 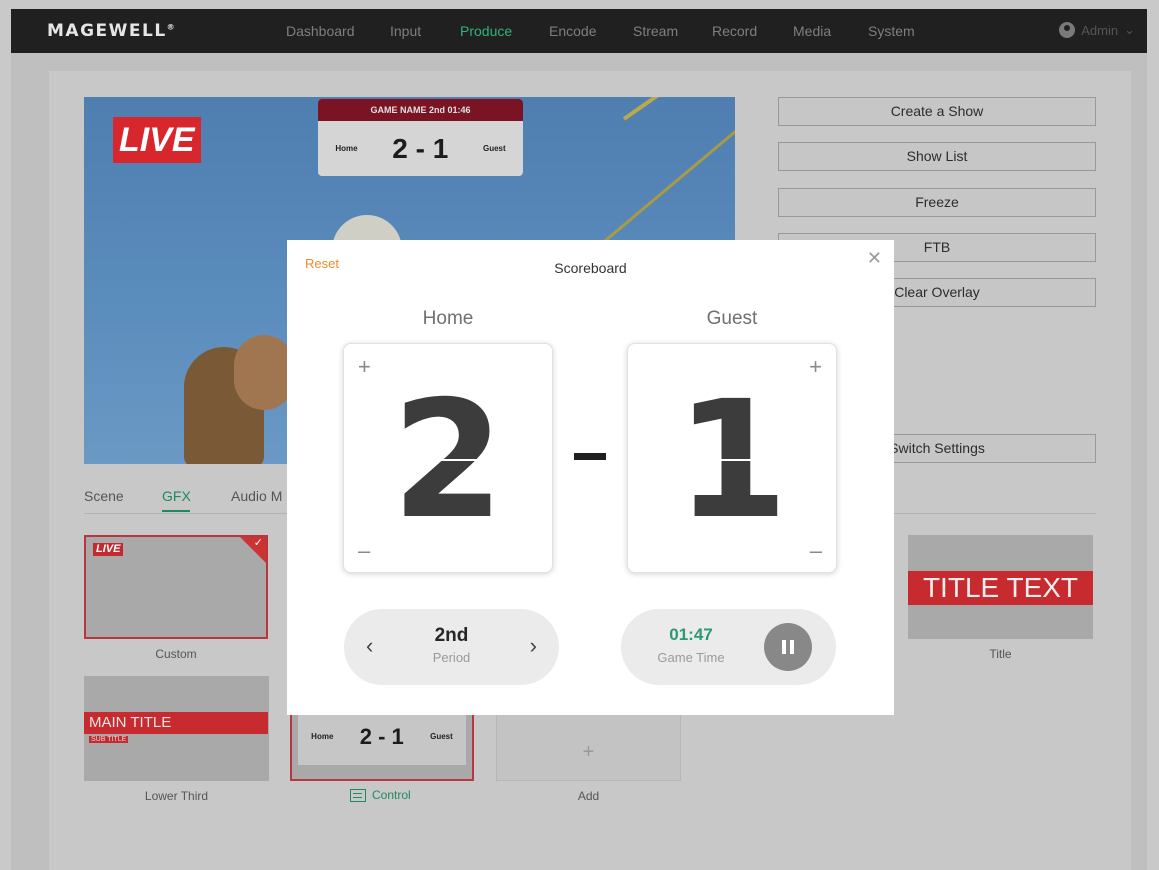 I want to click on home-team-label: Home, so click(x=448, y=318).